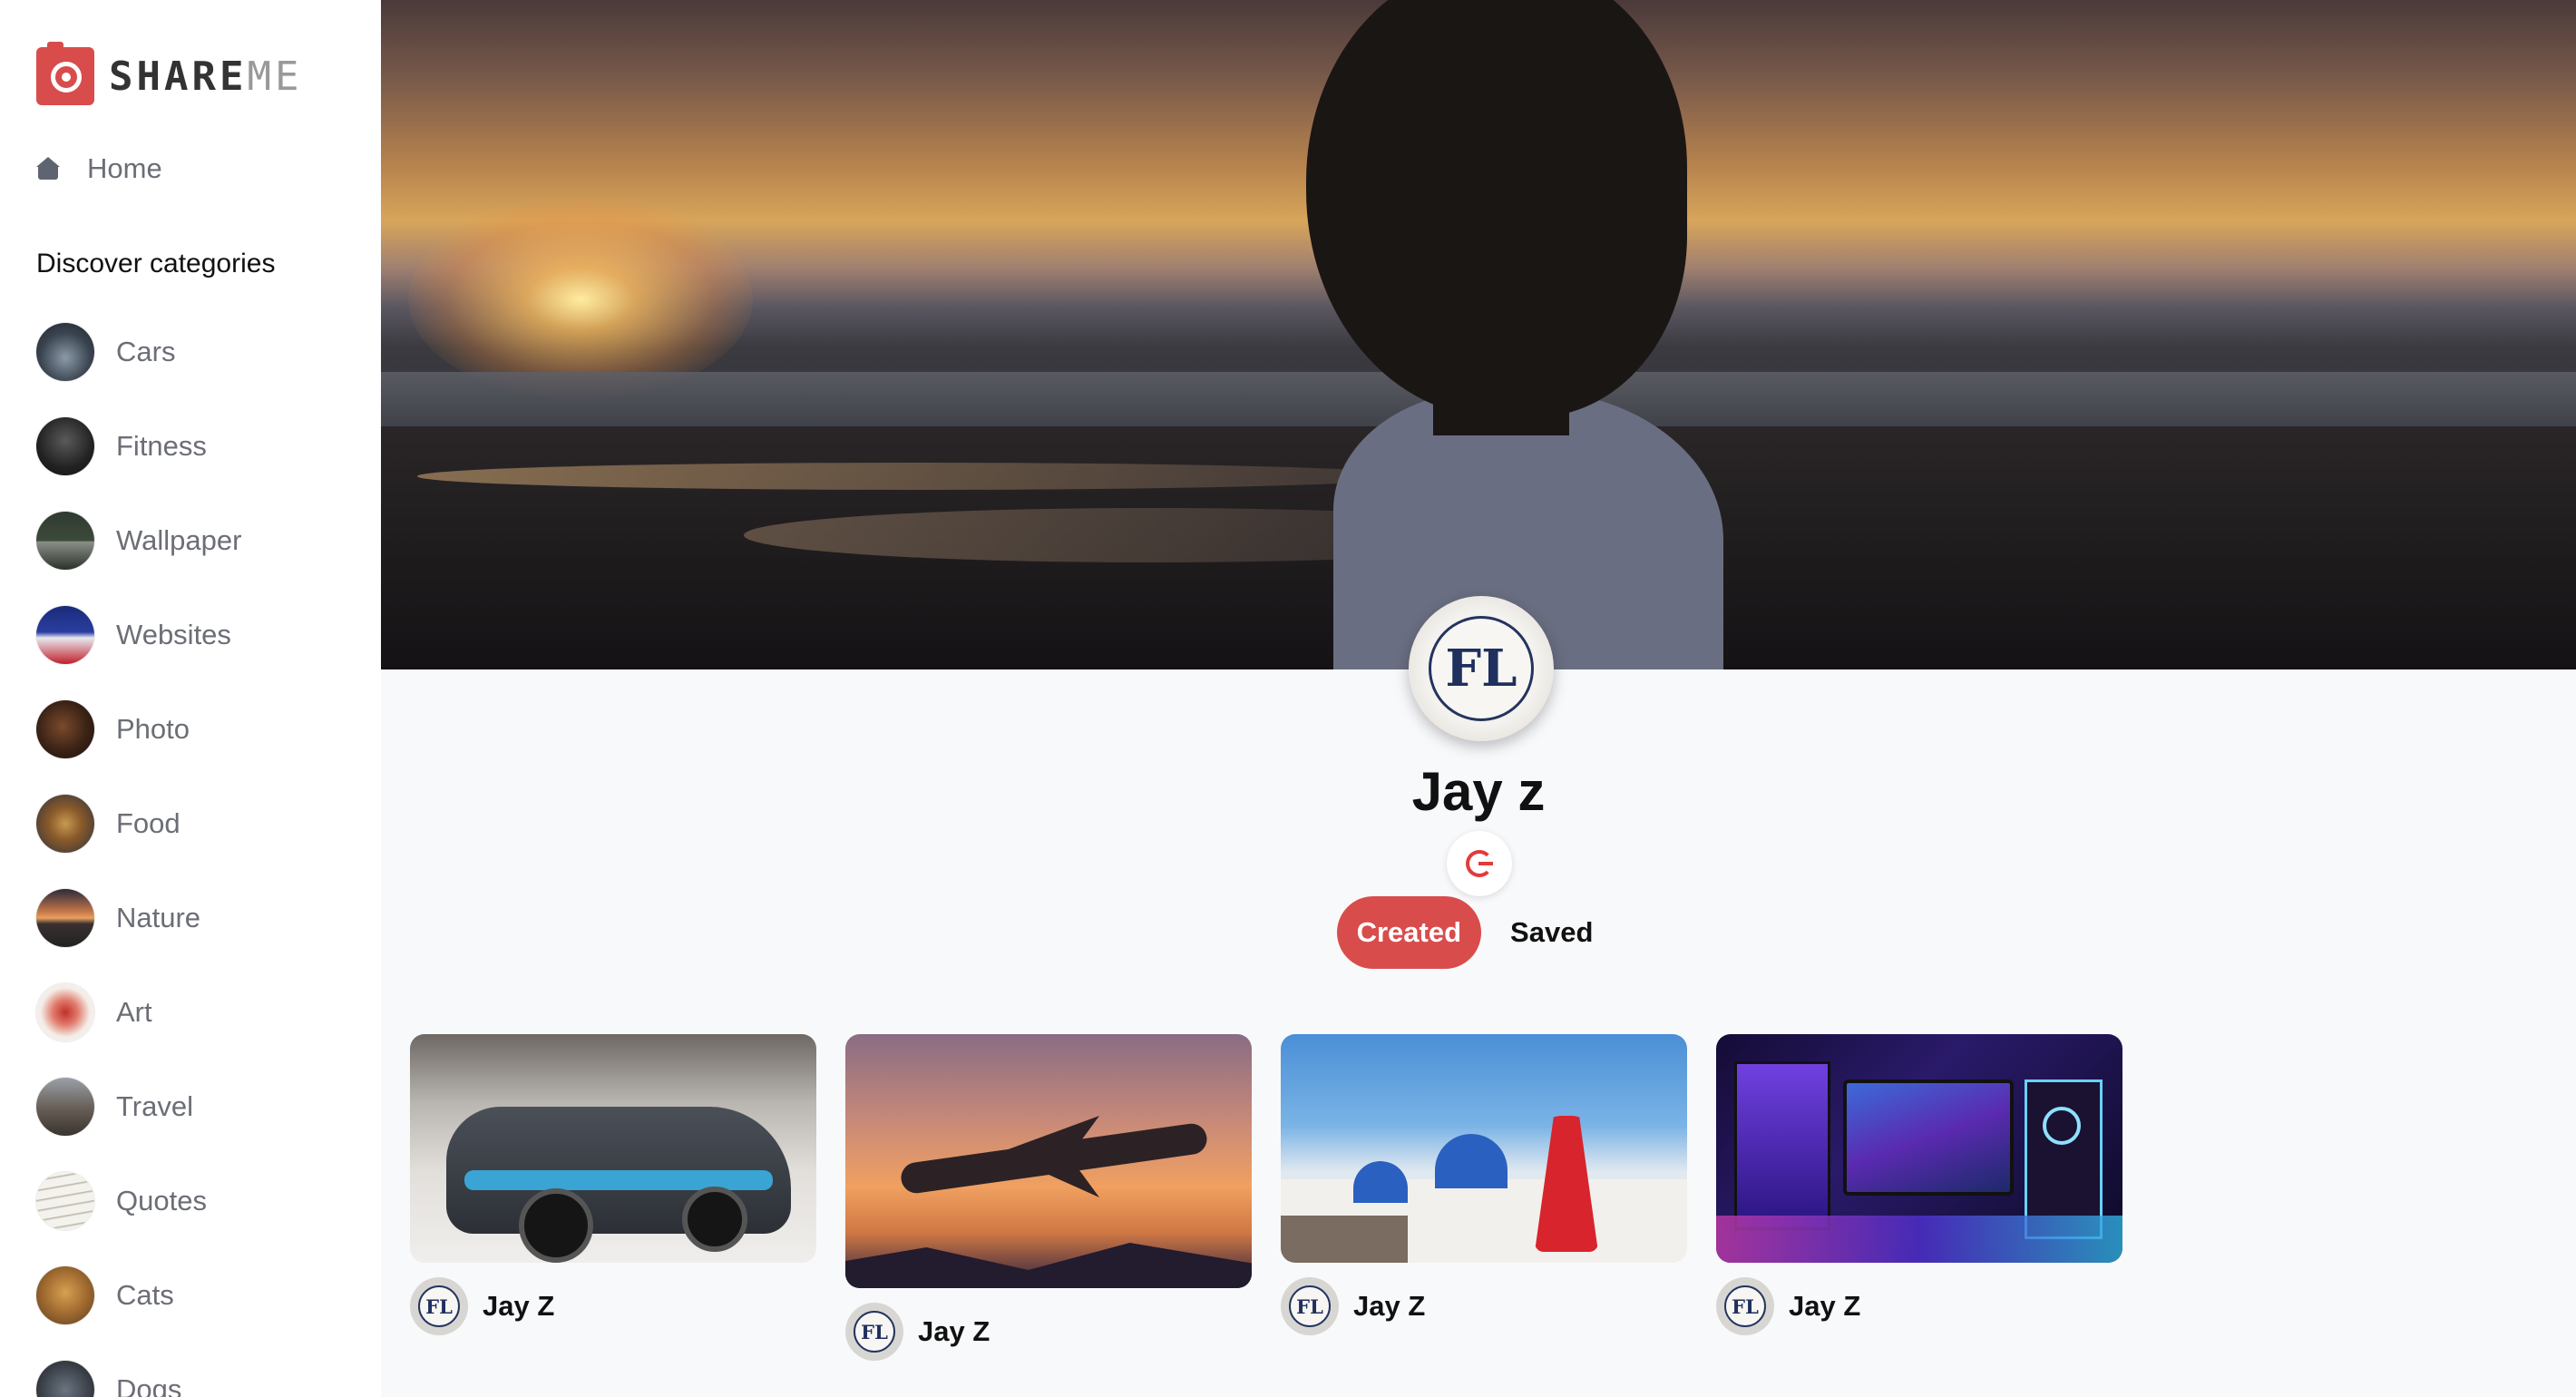 The width and height of the screenshot is (2576, 1397). Describe the element at coordinates (161, 446) in the screenshot. I see `sidebar-item-label: Fitness` at that location.